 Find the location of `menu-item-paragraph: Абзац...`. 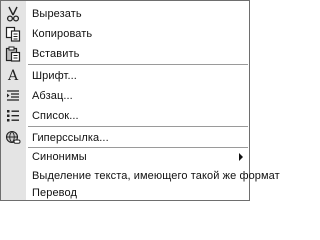

menu-item-paragraph: Абзац... is located at coordinates (125, 95).